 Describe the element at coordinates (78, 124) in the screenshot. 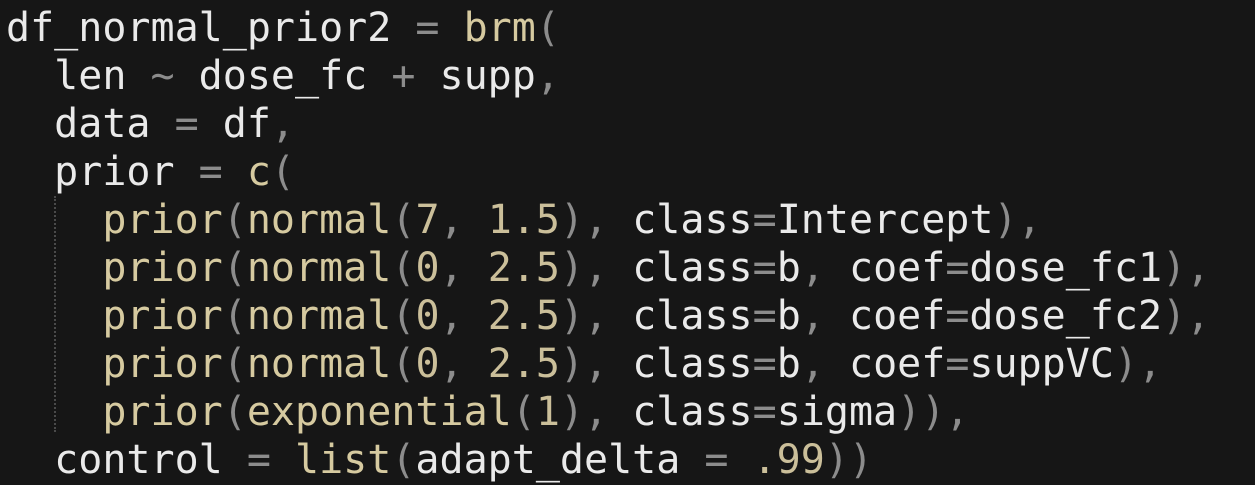

I see `code-token: data` at that location.